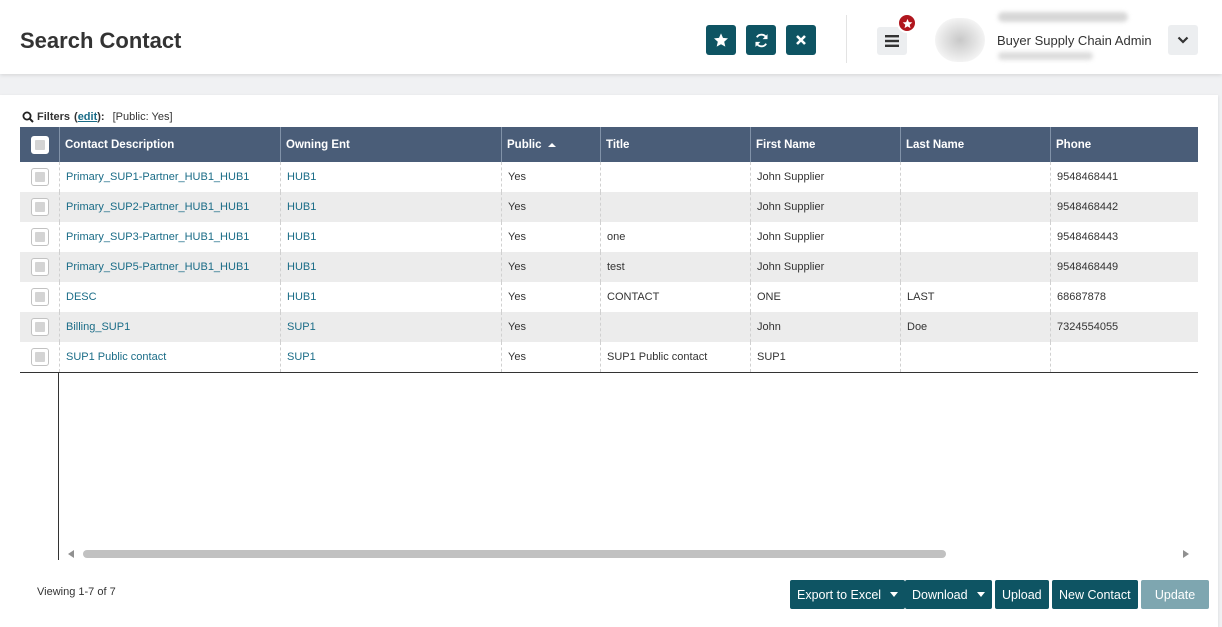 Image resolution: width=1222 pixels, height=627 pixels. Describe the element at coordinates (88, 117) in the screenshot. I see `filters-edit-link: edit` at that location.